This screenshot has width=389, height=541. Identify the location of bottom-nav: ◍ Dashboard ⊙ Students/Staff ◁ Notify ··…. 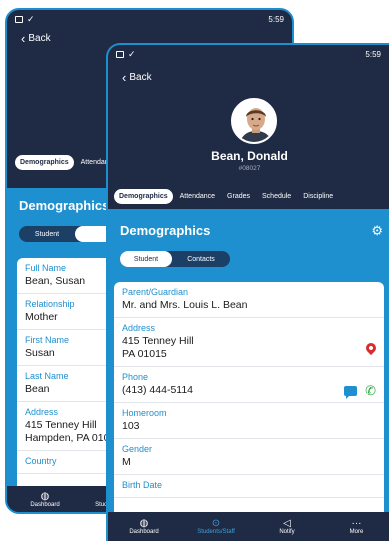
(248, 526).